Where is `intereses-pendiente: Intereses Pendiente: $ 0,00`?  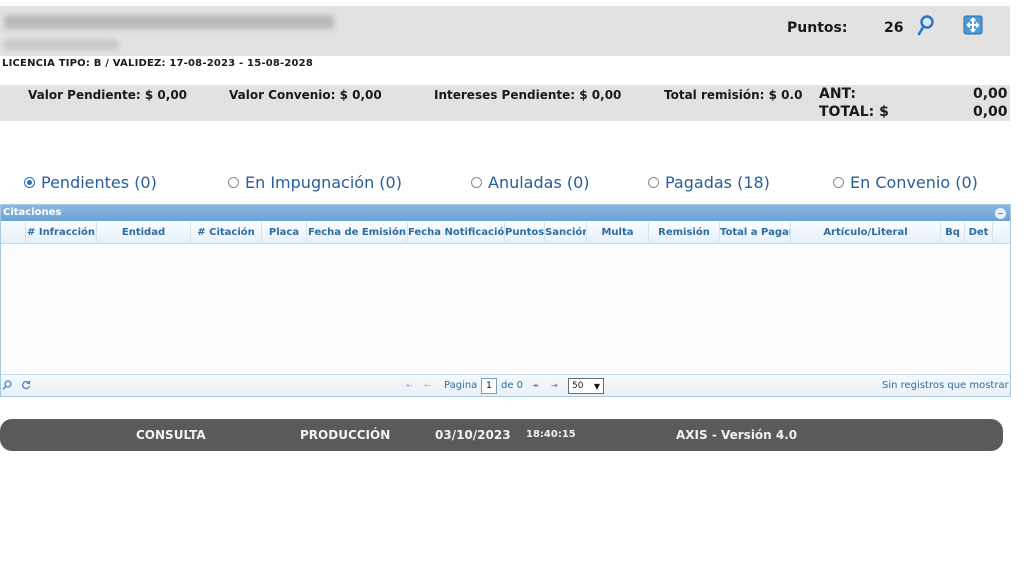 intereses-pendiente: Intereses Pendiente: $ 0,00 is located at coordinates (528, 95).